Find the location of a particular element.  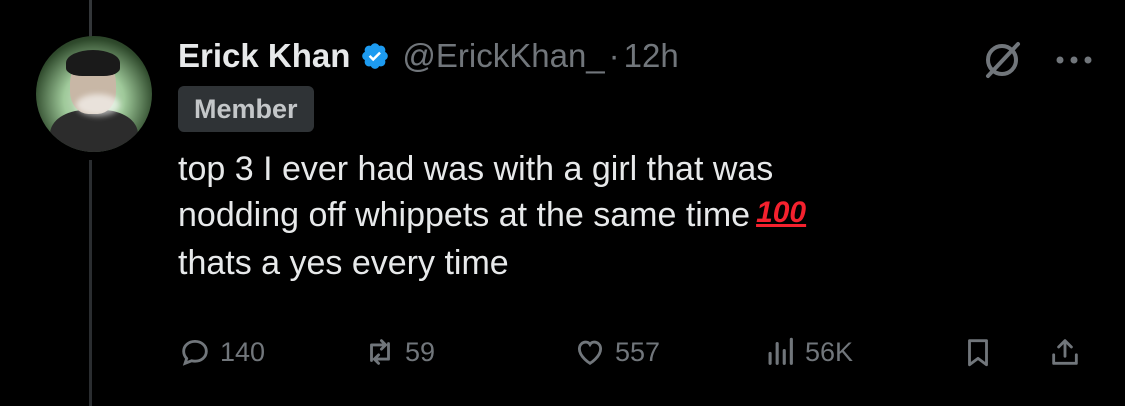

reply-icon is located at coordinates (195, 352).